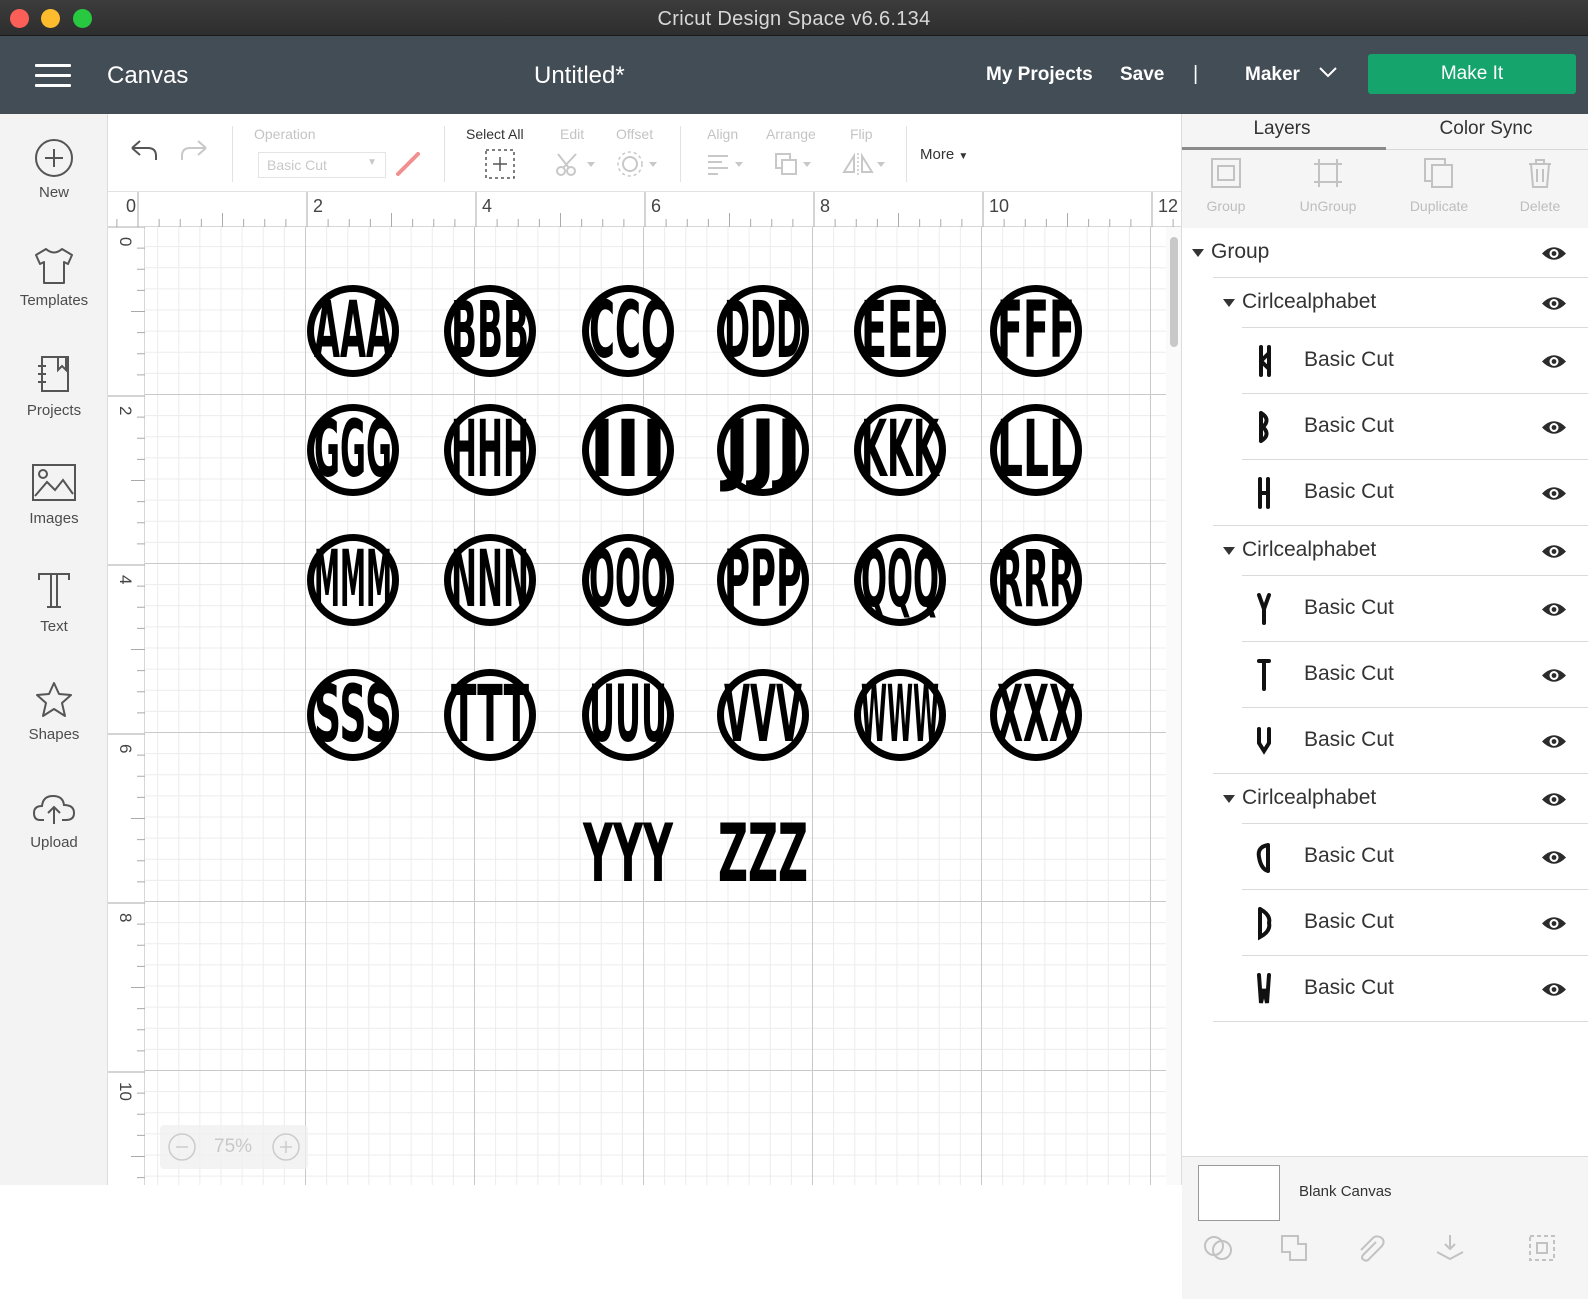 The width and height of the screenshot is (1588, 1299). I want to click on monogram-design: LLL, so click(1036, 450).